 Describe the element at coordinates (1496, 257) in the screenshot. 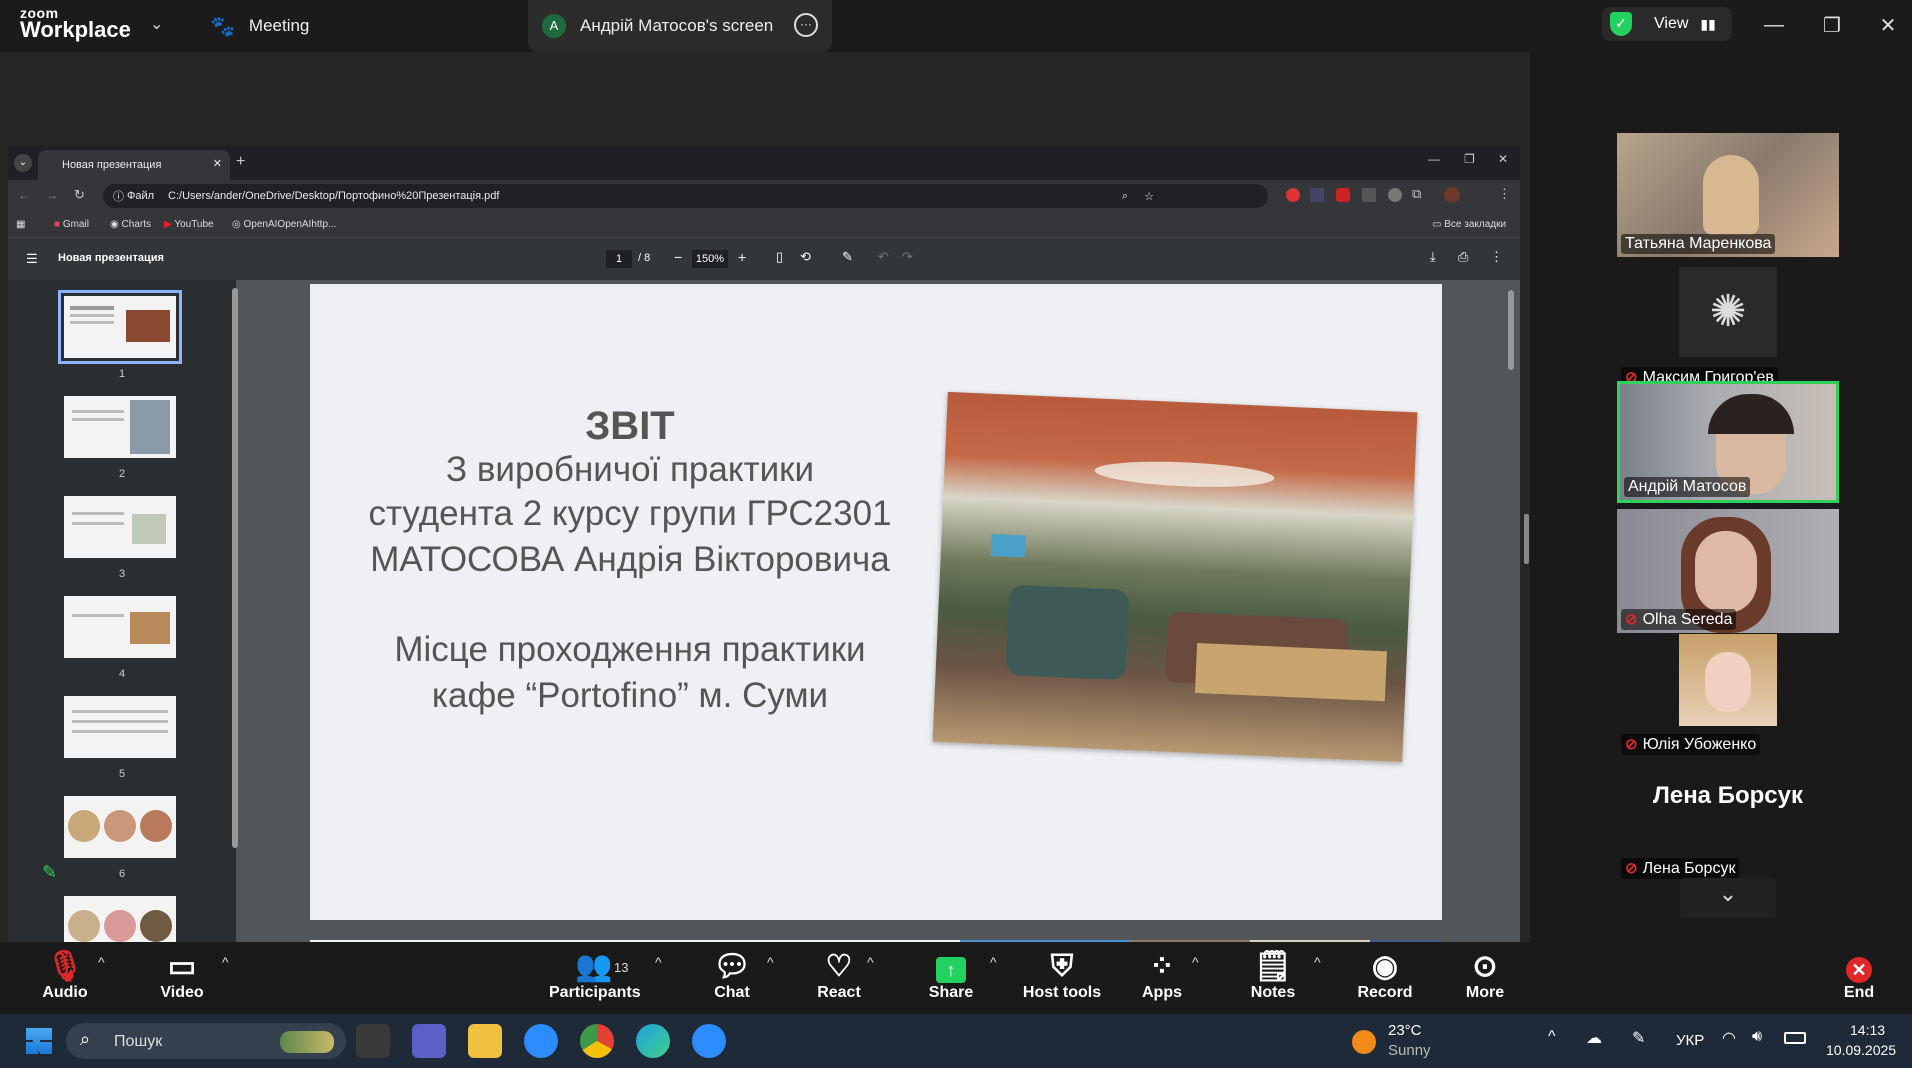

I see `more-icon: ⋮` at that location.